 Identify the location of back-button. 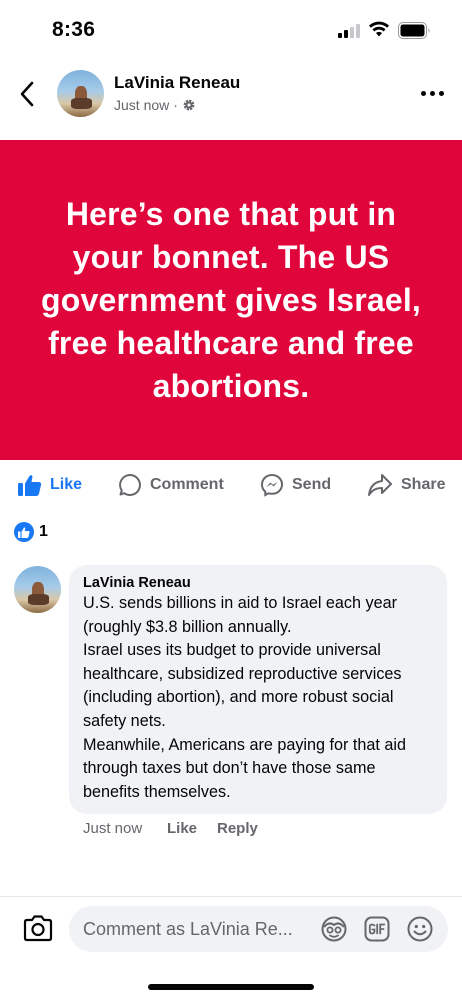
(27, 94).